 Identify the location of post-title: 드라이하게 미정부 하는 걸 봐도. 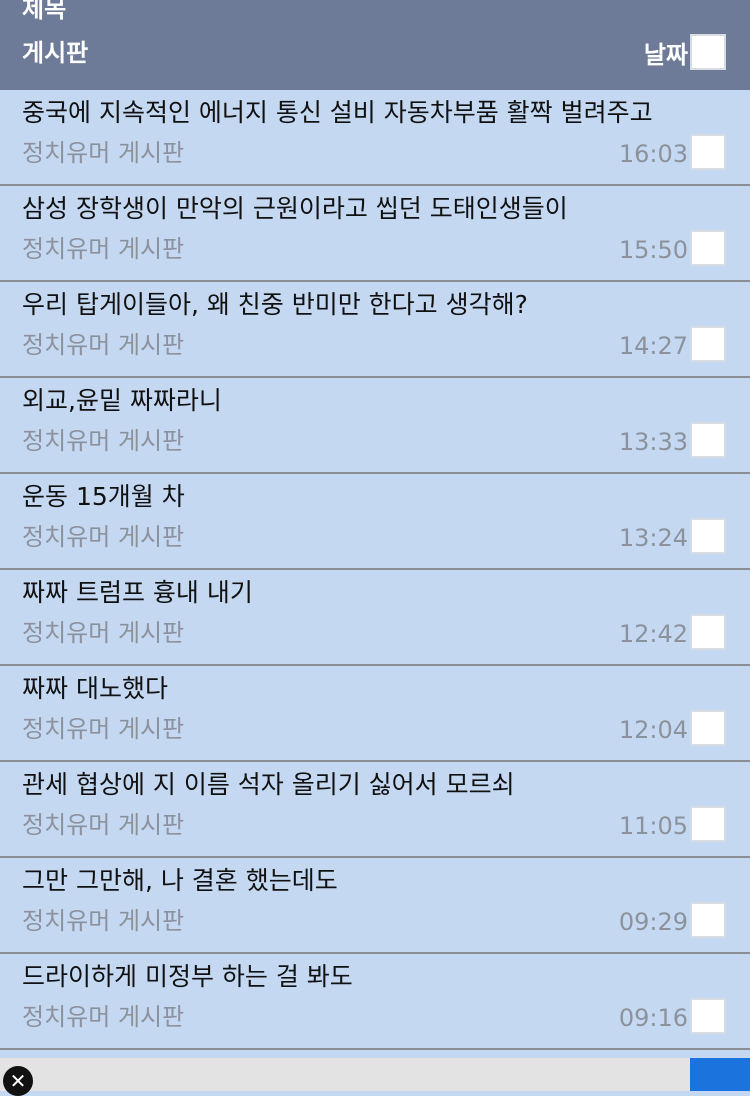
(187, 977).